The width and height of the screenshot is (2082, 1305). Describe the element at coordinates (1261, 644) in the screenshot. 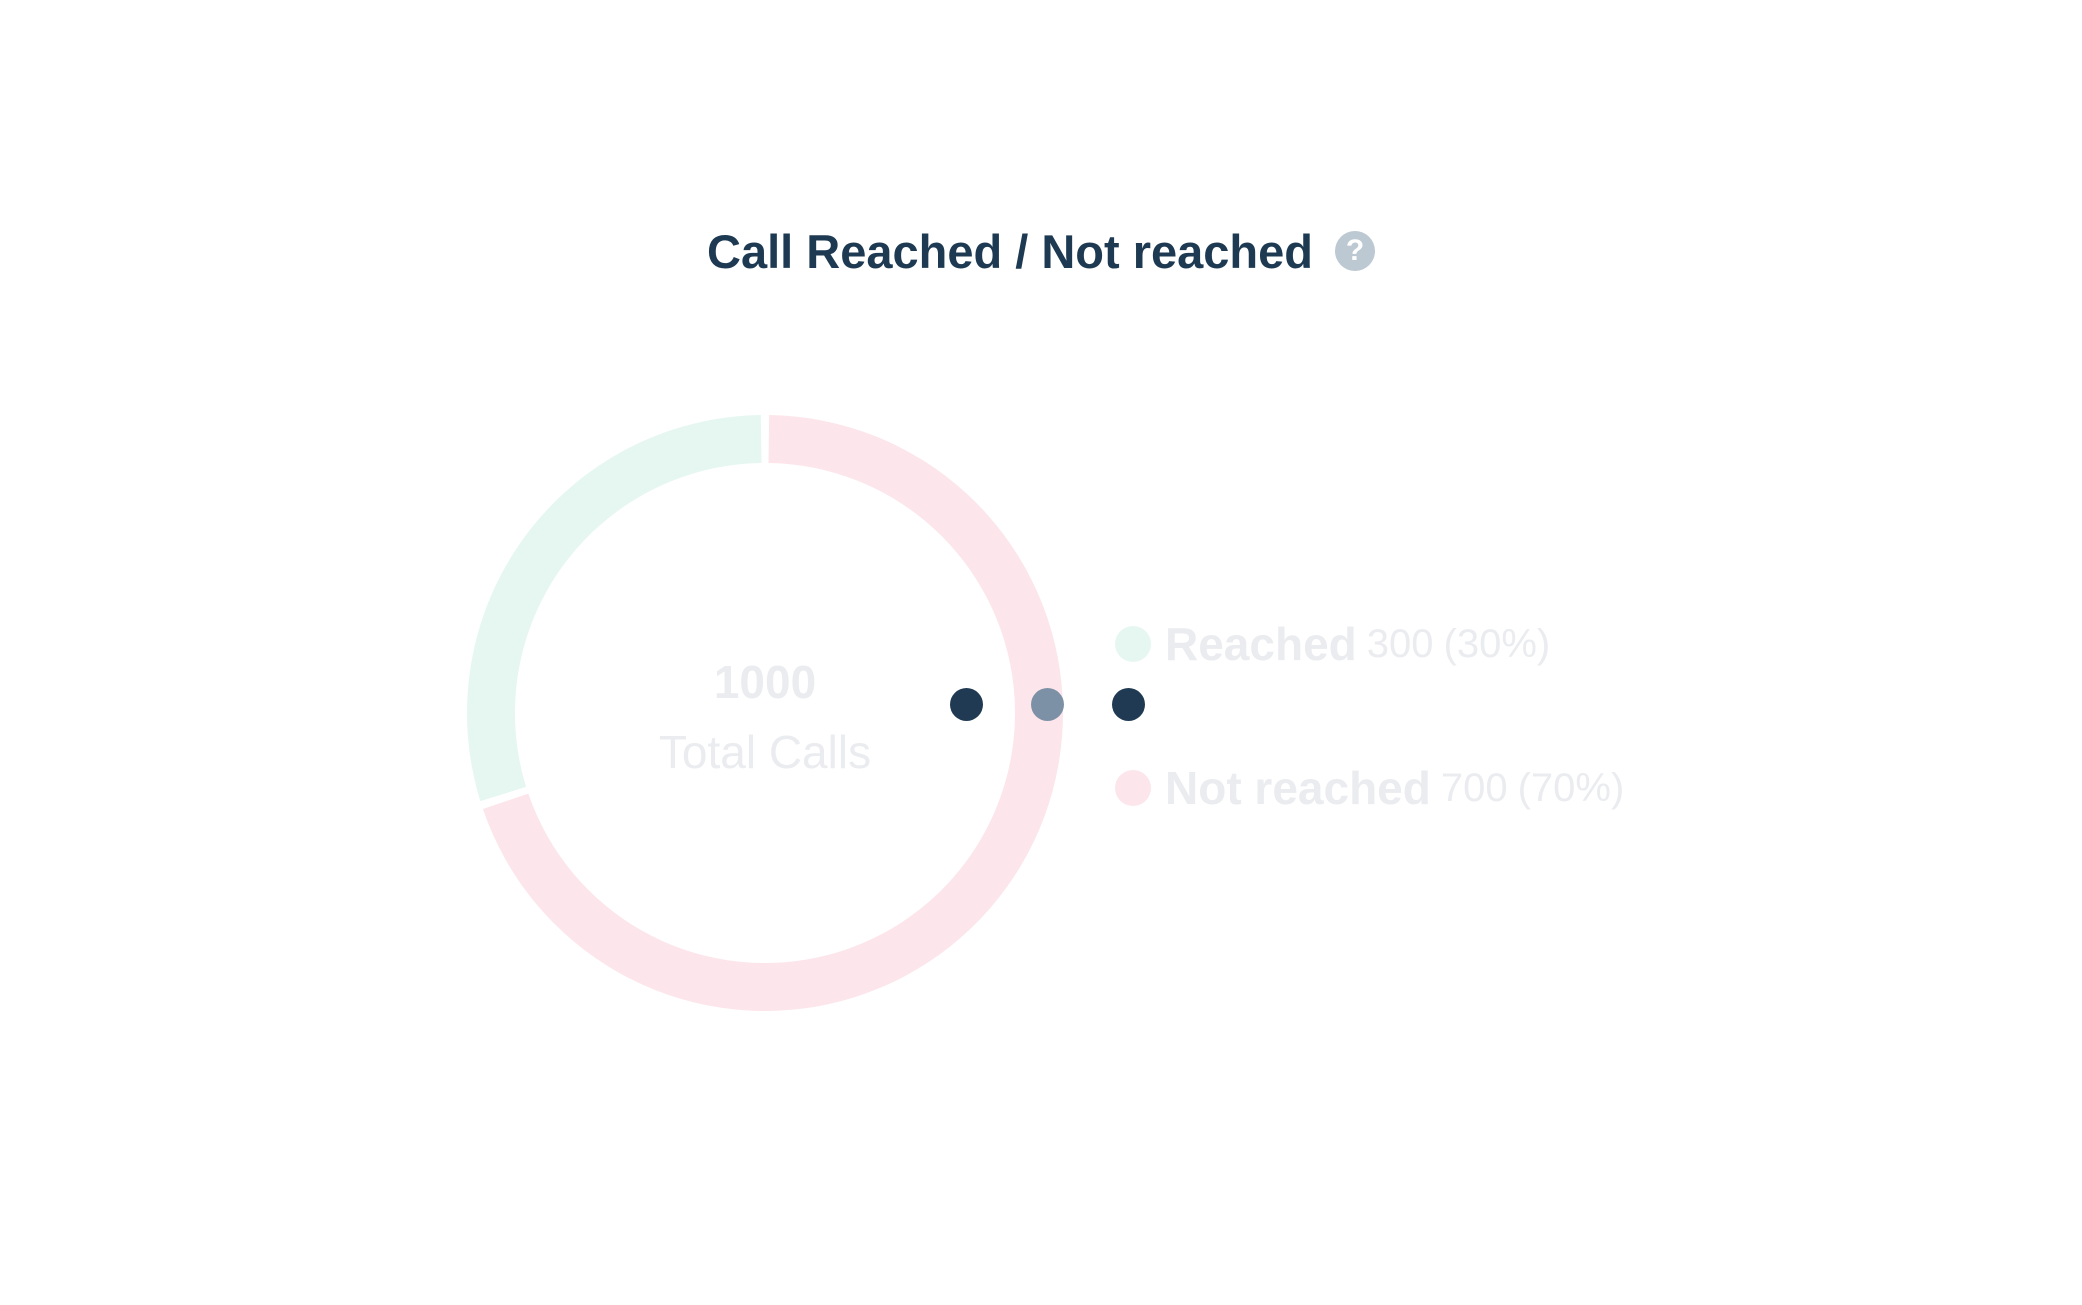

I see `legend-label-reached: Reached` at that location.